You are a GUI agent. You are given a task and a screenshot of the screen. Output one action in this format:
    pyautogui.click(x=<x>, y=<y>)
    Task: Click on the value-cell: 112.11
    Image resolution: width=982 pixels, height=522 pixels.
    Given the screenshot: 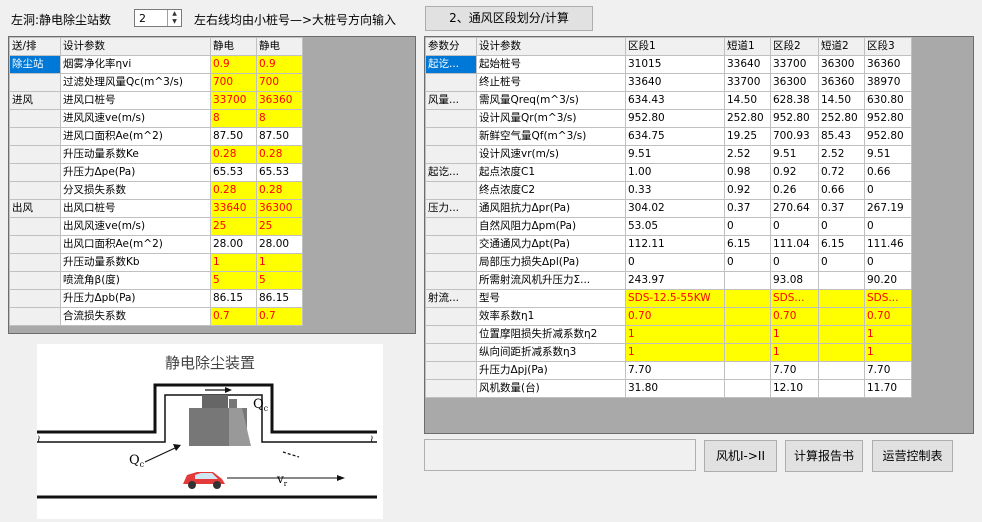 What is the action you would take?
    pyautogui.click(x=675, y=244)
    